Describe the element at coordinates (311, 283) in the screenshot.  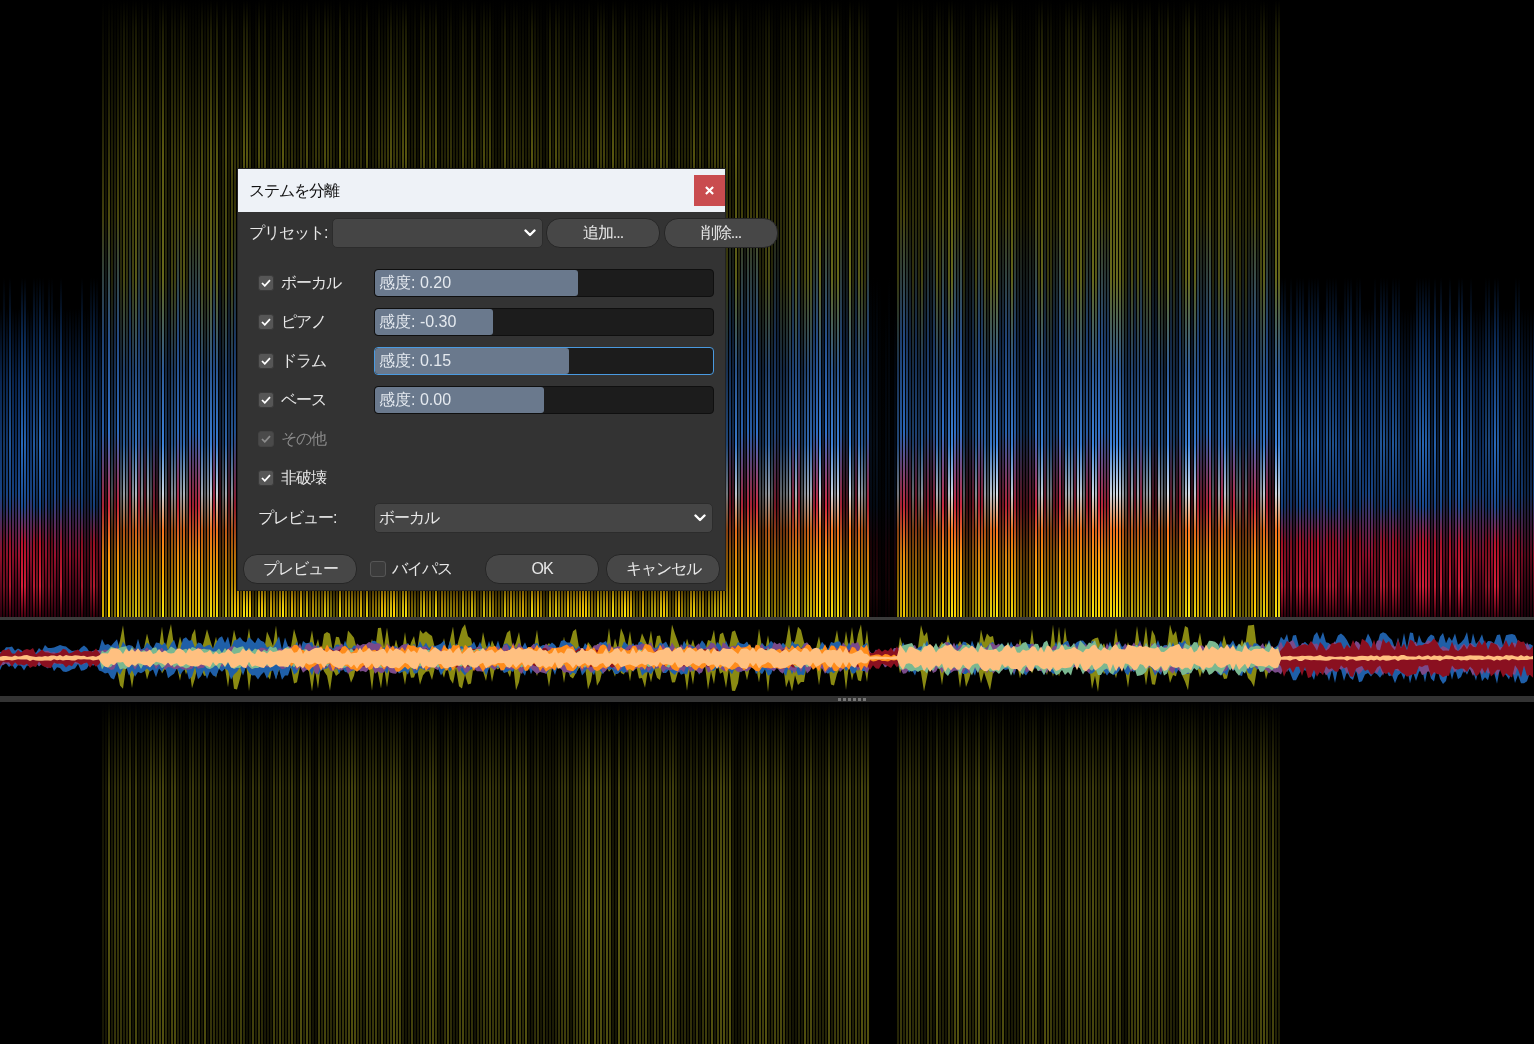
I see `stem-label: ボーカル` at that location.